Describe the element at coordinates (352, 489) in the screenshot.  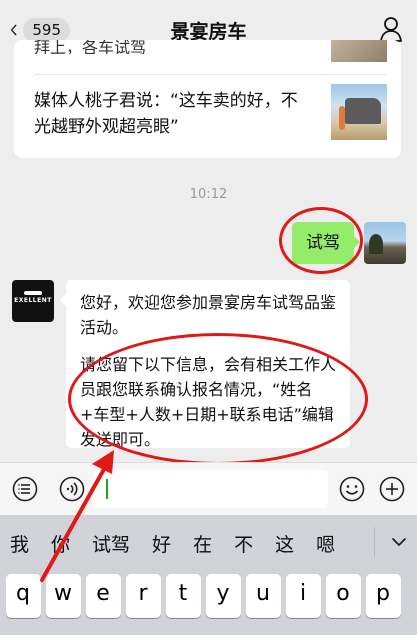
I see `emoji-icon` at that location.